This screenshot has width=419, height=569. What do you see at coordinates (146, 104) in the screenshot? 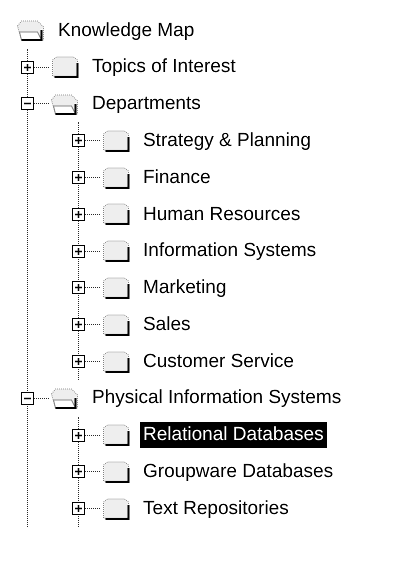
I see `tree-item: Departments` at bounding box center [146, 104].